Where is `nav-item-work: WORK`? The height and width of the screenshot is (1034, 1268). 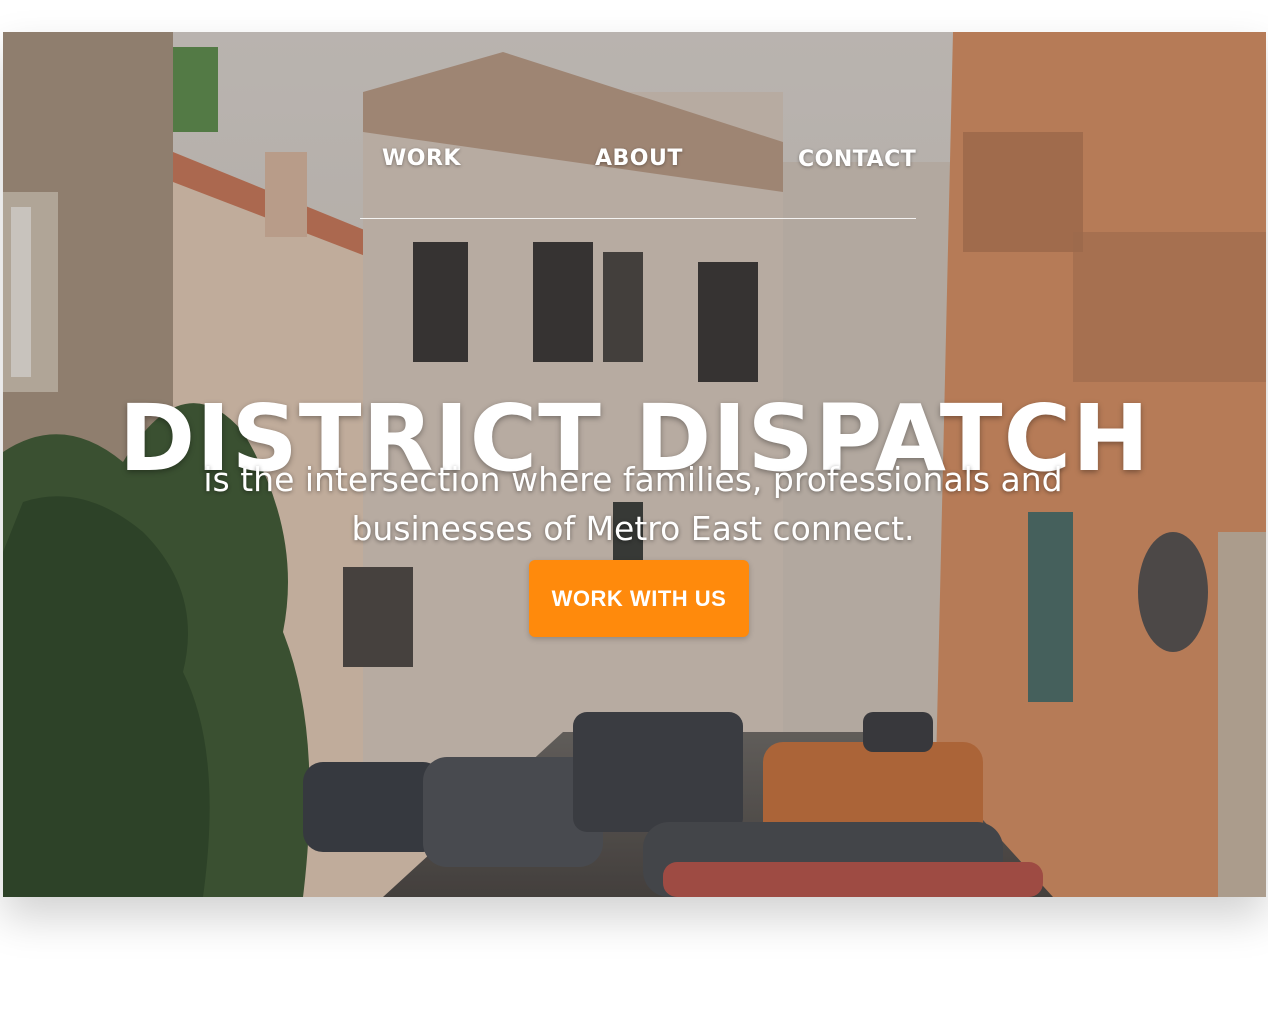 nav-item-work: WORK is located at coordinates (421, 158).